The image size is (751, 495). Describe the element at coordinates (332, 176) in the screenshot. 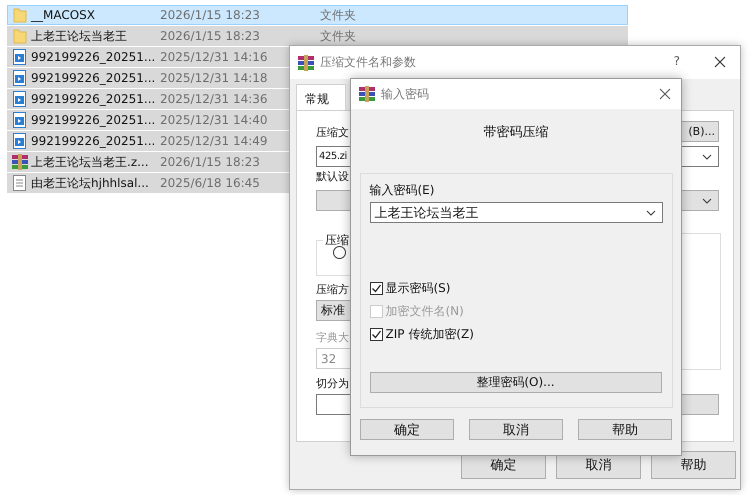

I see `field-label: 默认设` at that location.